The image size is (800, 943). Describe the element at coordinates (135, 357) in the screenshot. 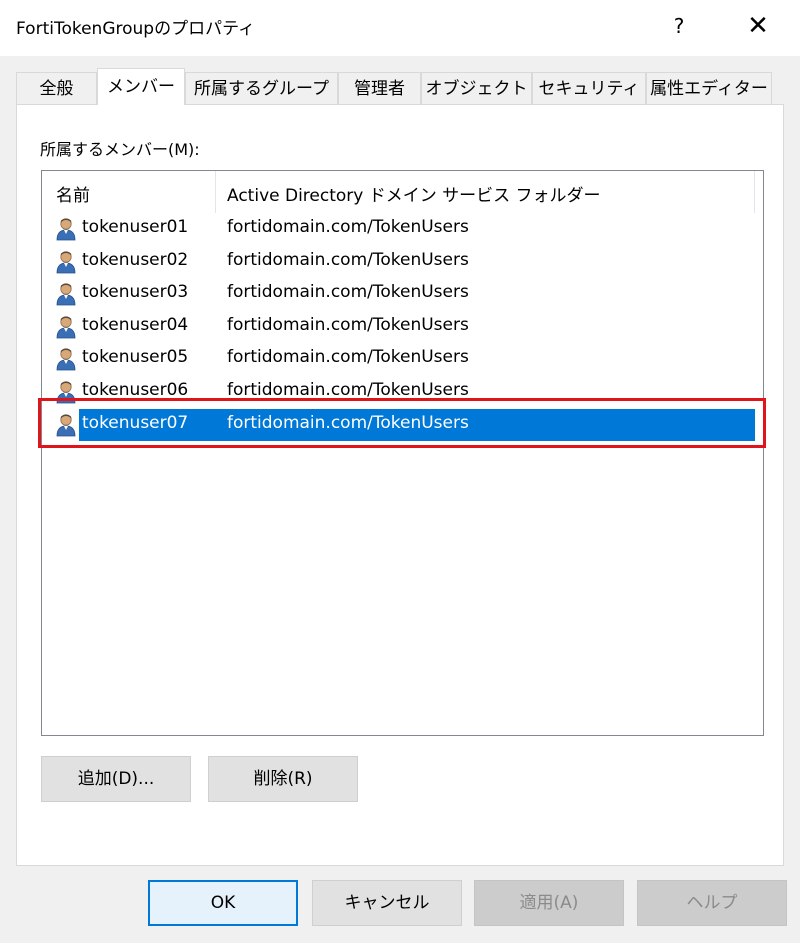

I see `member-name: tokenuser05` at that location.